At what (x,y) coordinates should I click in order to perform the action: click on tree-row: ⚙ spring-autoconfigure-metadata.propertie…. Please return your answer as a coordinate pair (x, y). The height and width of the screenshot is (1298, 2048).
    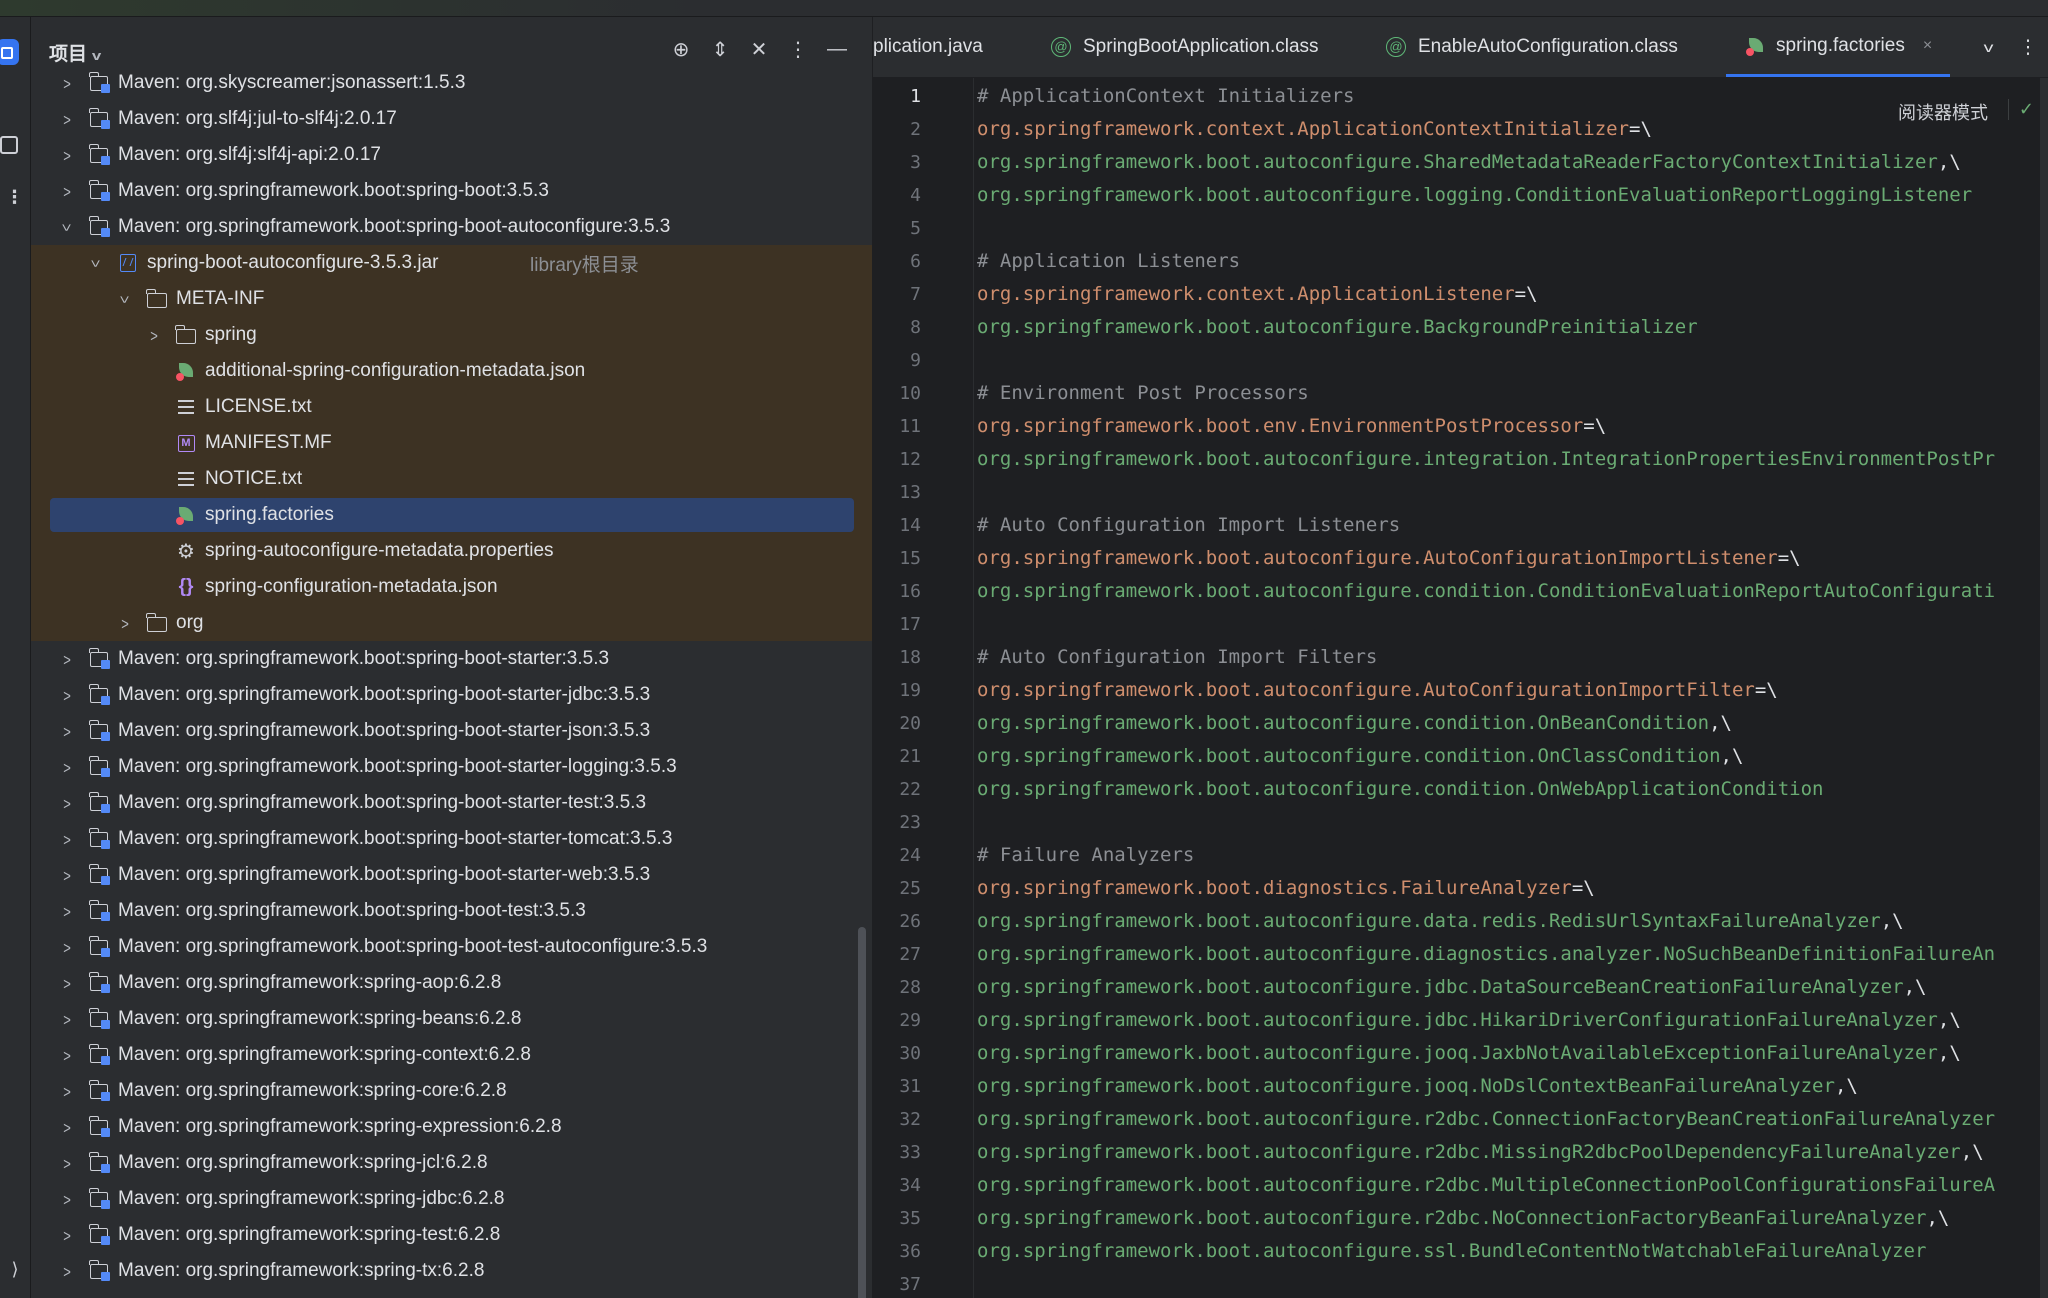
    Looking at the image, I should click on (451, 551).